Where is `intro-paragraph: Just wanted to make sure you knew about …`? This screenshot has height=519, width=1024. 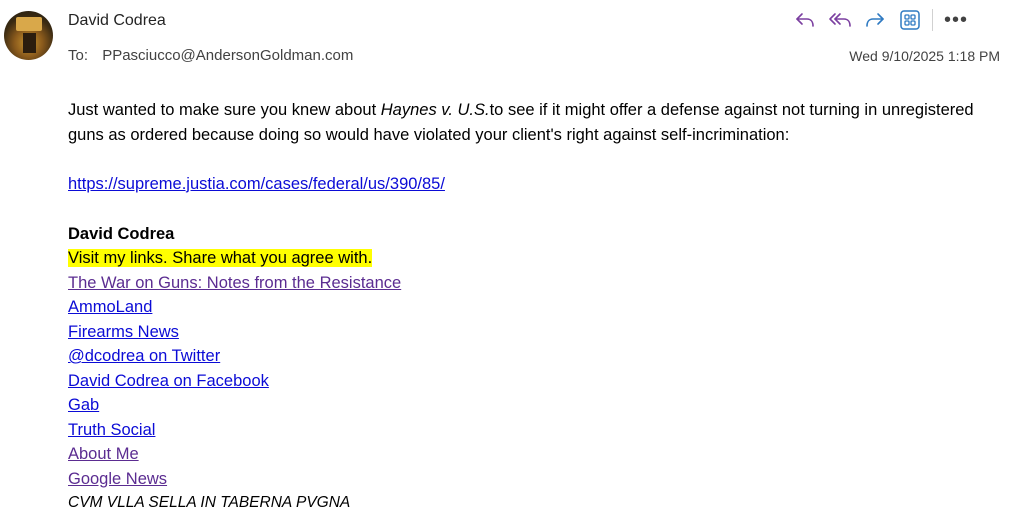
intro-paragraph: Just wanted to make sure you knew about … is located at coordinates (533, 122).